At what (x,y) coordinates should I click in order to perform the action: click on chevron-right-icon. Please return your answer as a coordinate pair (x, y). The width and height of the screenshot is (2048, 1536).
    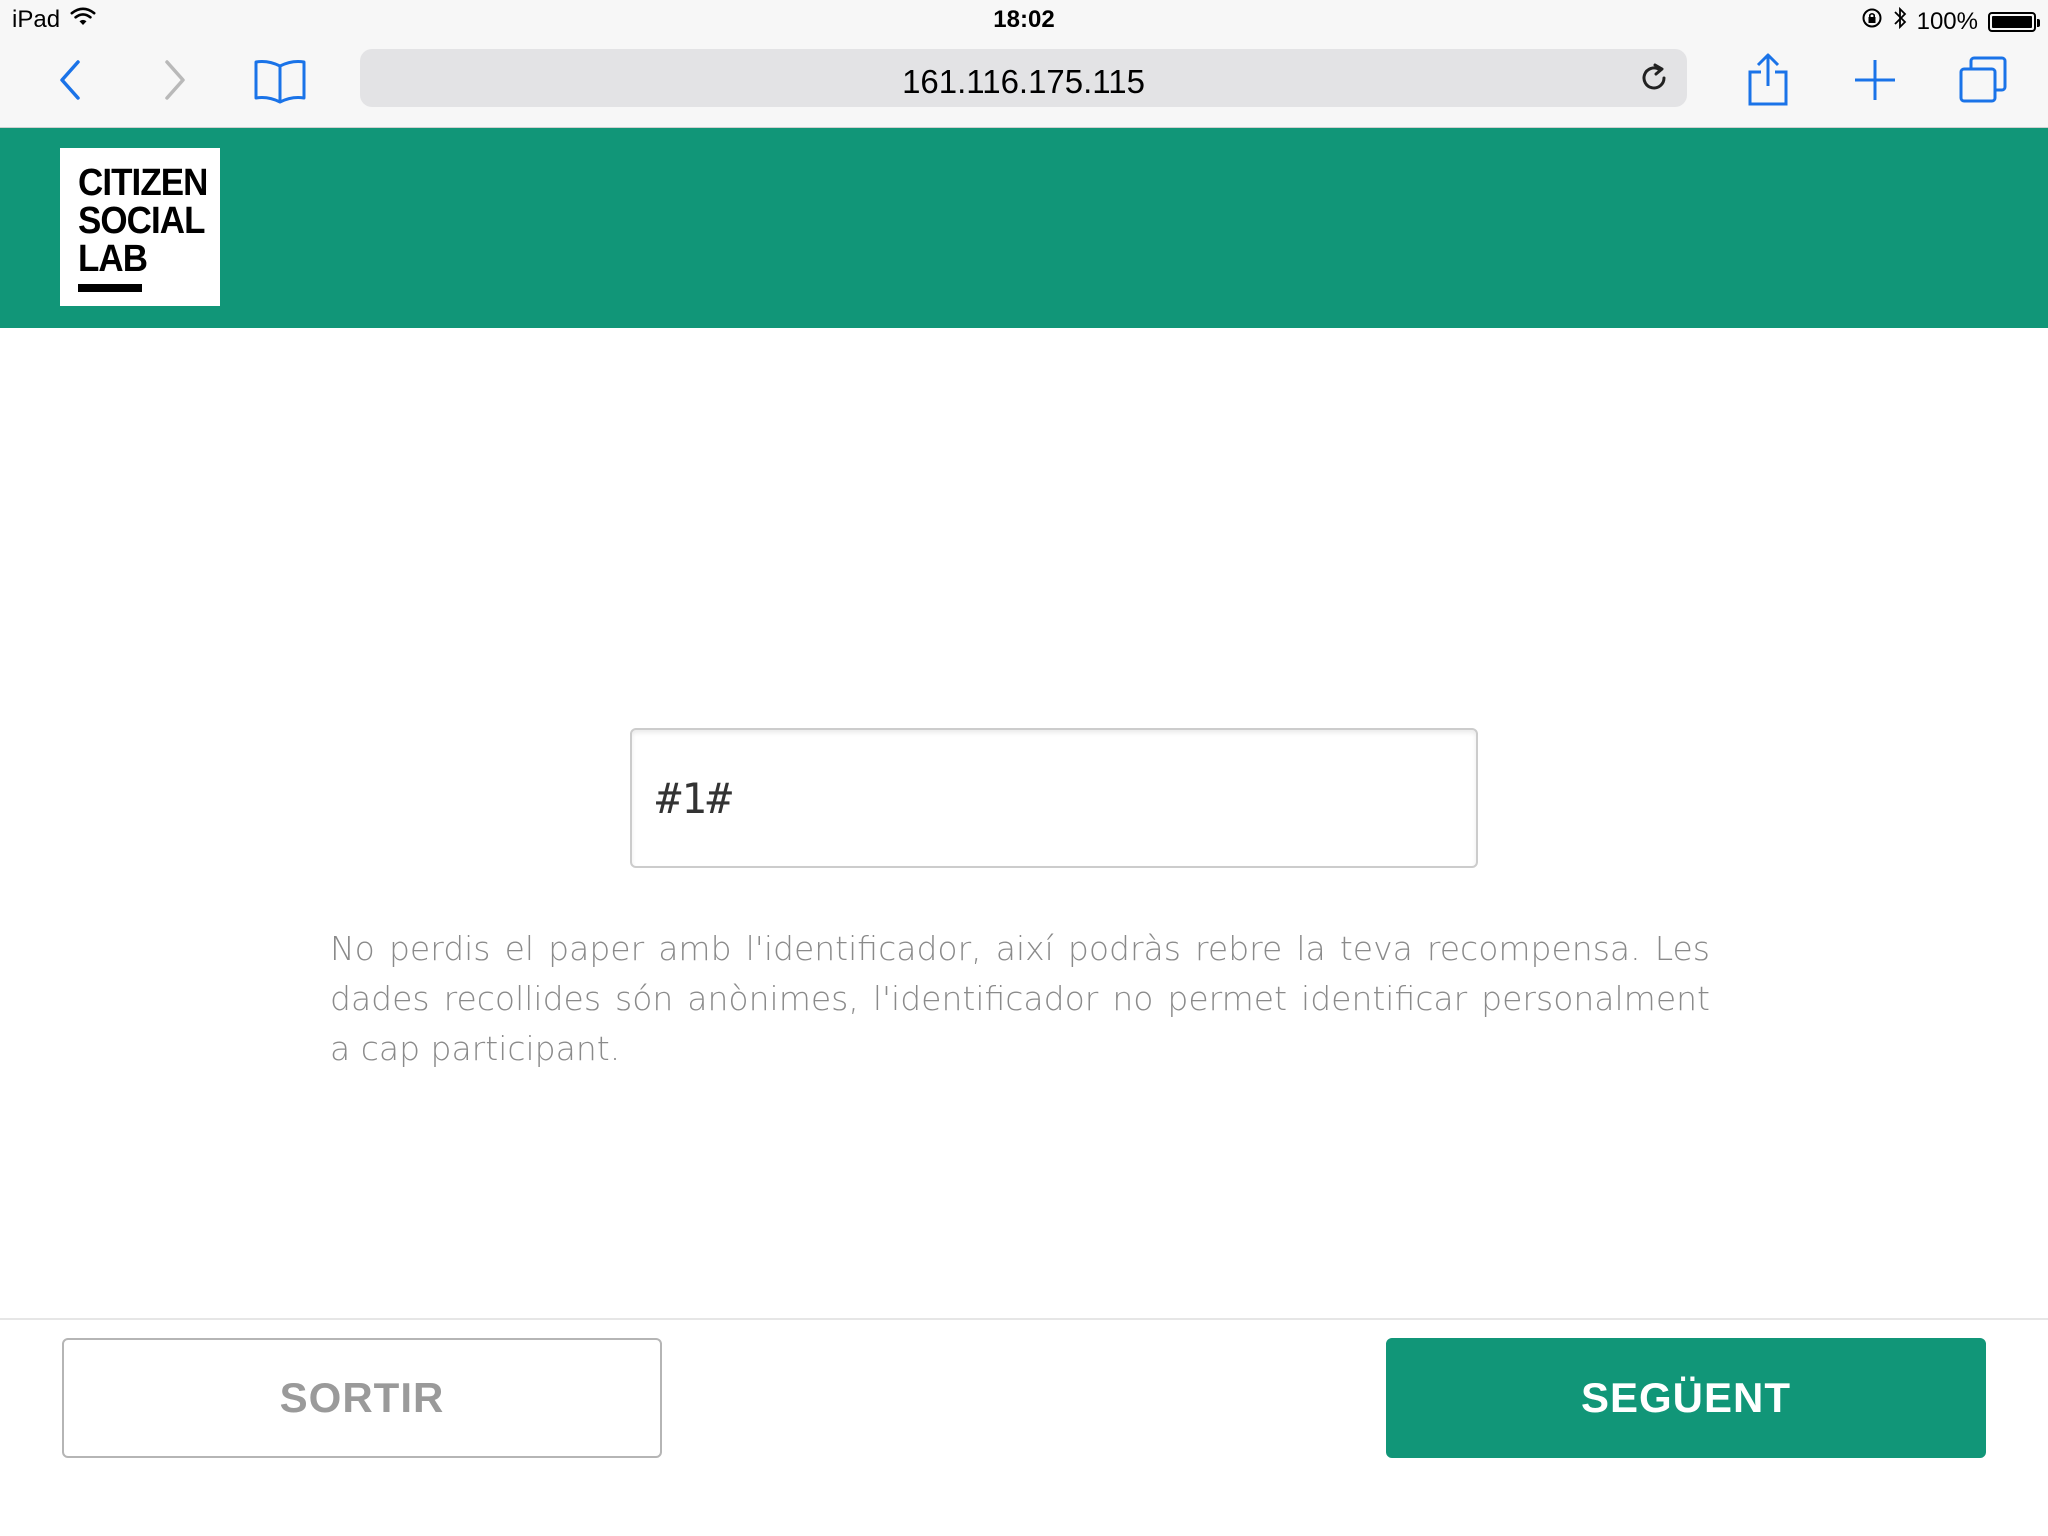
    Looking at the image, I should click on (175, 80).